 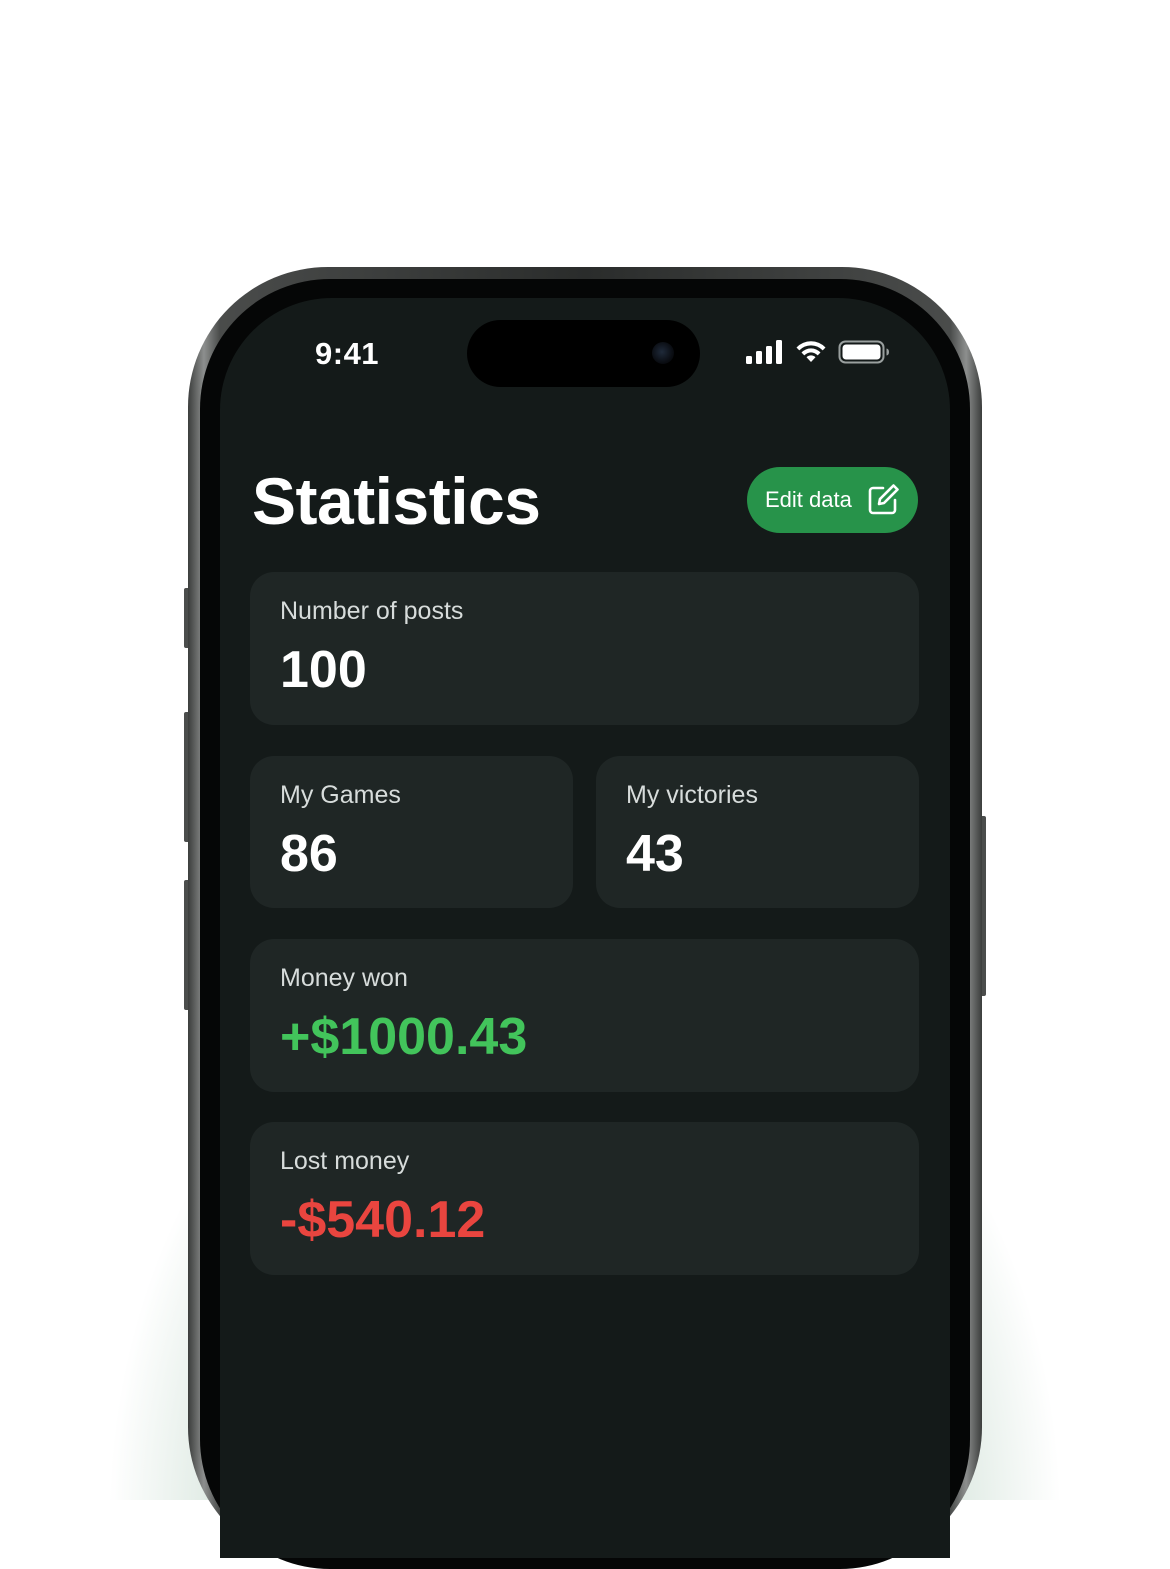 What do you see at coordinates (663, 353) in the screenshot?
I see `front-camera` at bounding box center [663, 353].